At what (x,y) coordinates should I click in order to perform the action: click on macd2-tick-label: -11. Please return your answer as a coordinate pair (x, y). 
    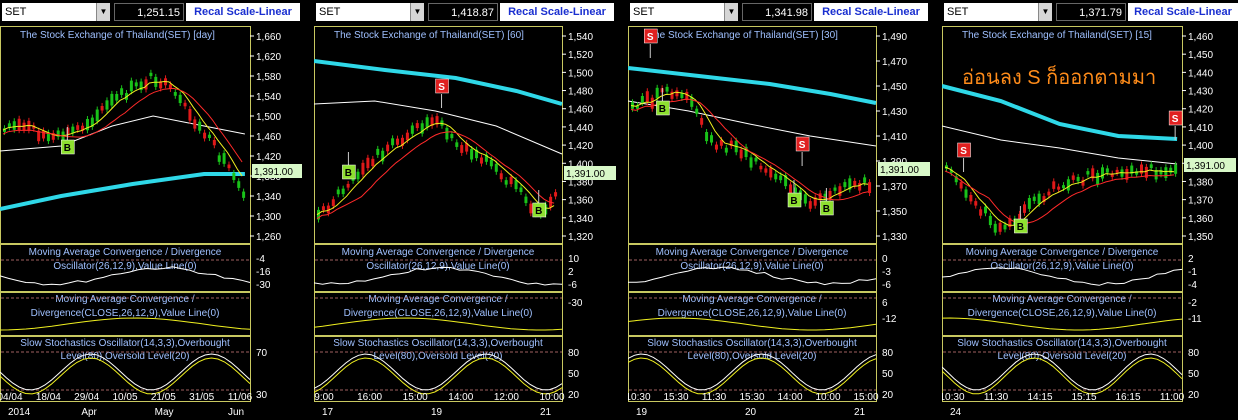
    Looking at the image, I should click on (1195, 319).